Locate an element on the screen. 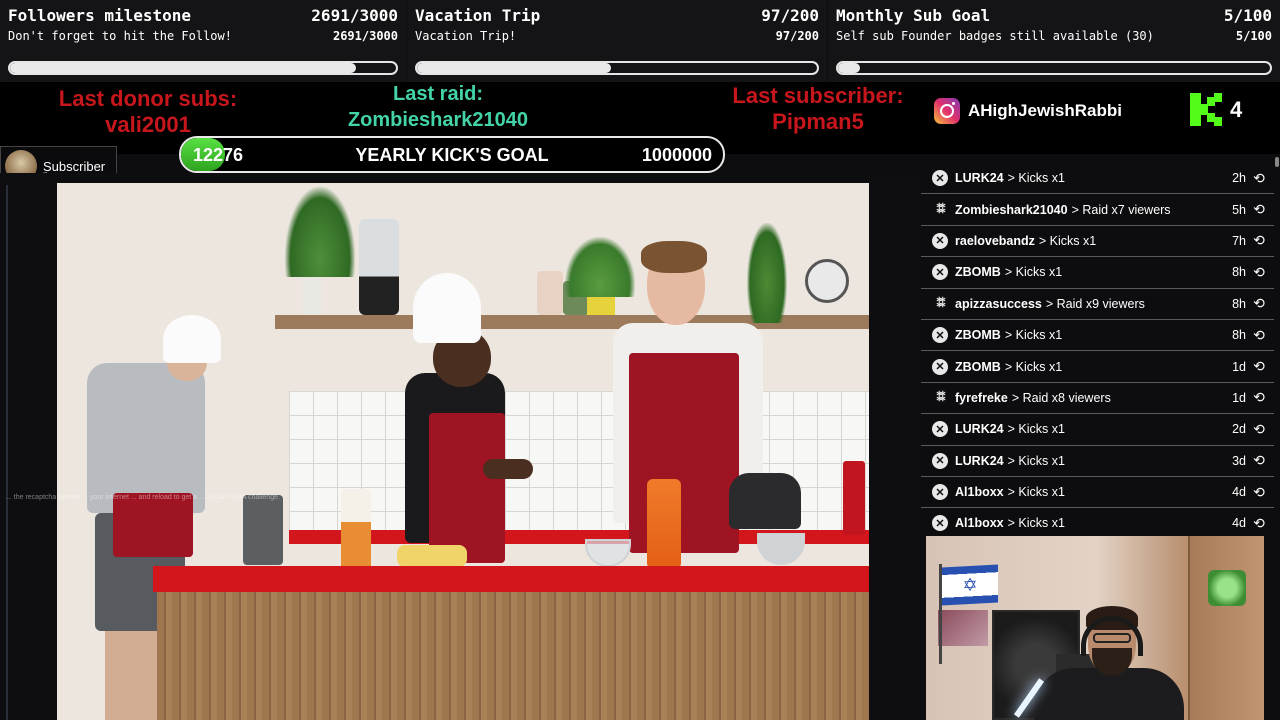  event-user: fyrefreke is located at coordinates (981, 397).